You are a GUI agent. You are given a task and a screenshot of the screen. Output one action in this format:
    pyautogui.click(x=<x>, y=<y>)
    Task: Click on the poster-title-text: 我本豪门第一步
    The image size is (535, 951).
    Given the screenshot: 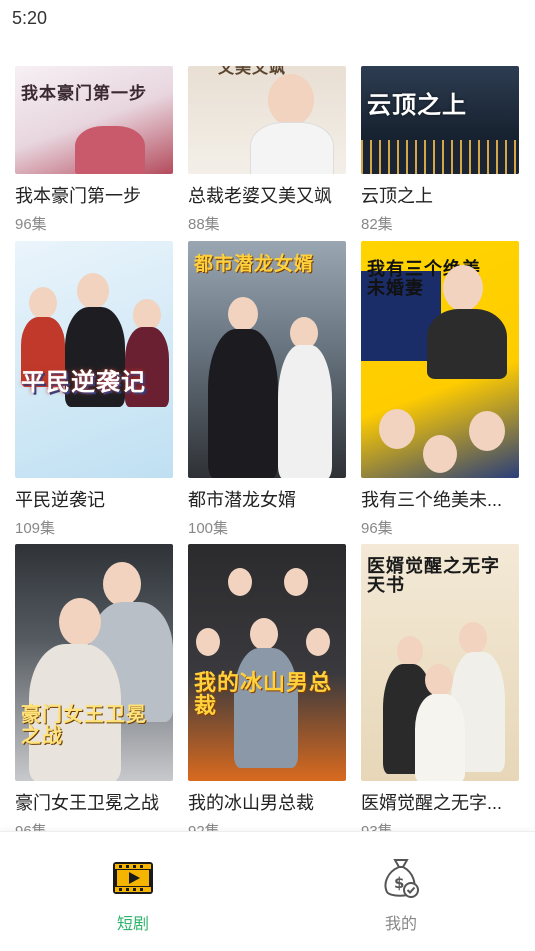 What is the action you would take?
    pyautogui.click(x=84, y=94)
    